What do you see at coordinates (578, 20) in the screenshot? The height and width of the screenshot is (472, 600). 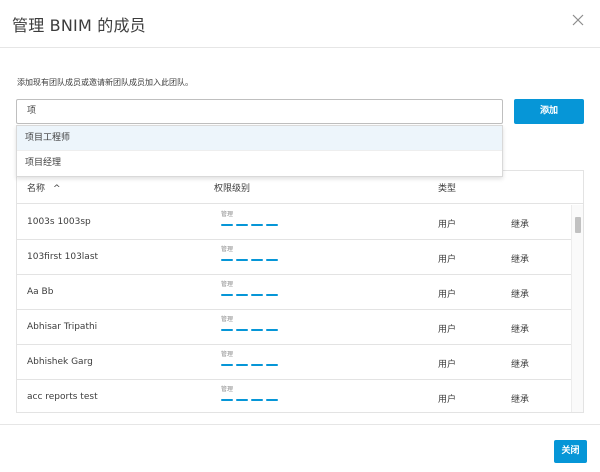 I see `close-icon` at bounding box center [578, 20].